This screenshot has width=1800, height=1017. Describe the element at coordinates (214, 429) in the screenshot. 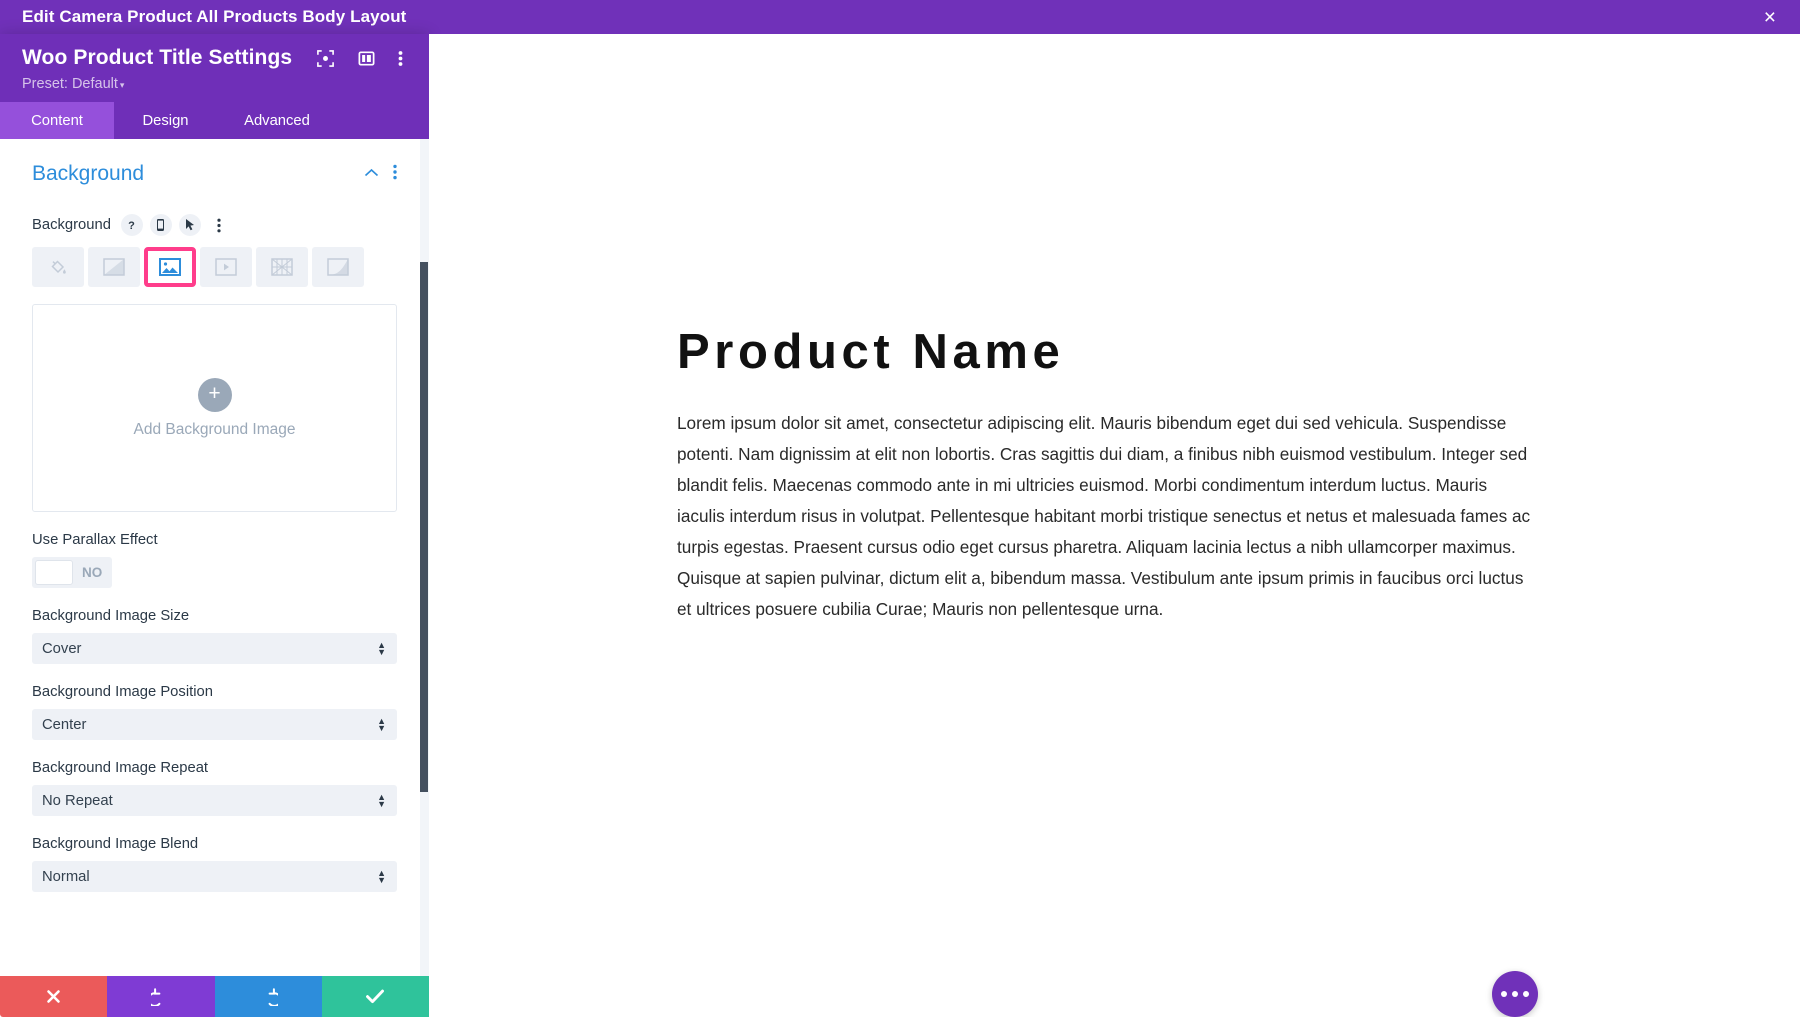

I see `add-background-image-label: Add Background Image` at that location.